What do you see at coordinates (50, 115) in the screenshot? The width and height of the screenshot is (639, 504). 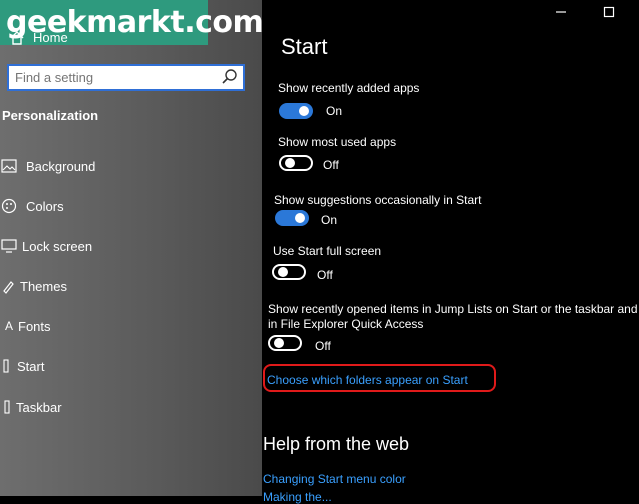 I see `section-title: Personalization` at bounding box center [50, 115].